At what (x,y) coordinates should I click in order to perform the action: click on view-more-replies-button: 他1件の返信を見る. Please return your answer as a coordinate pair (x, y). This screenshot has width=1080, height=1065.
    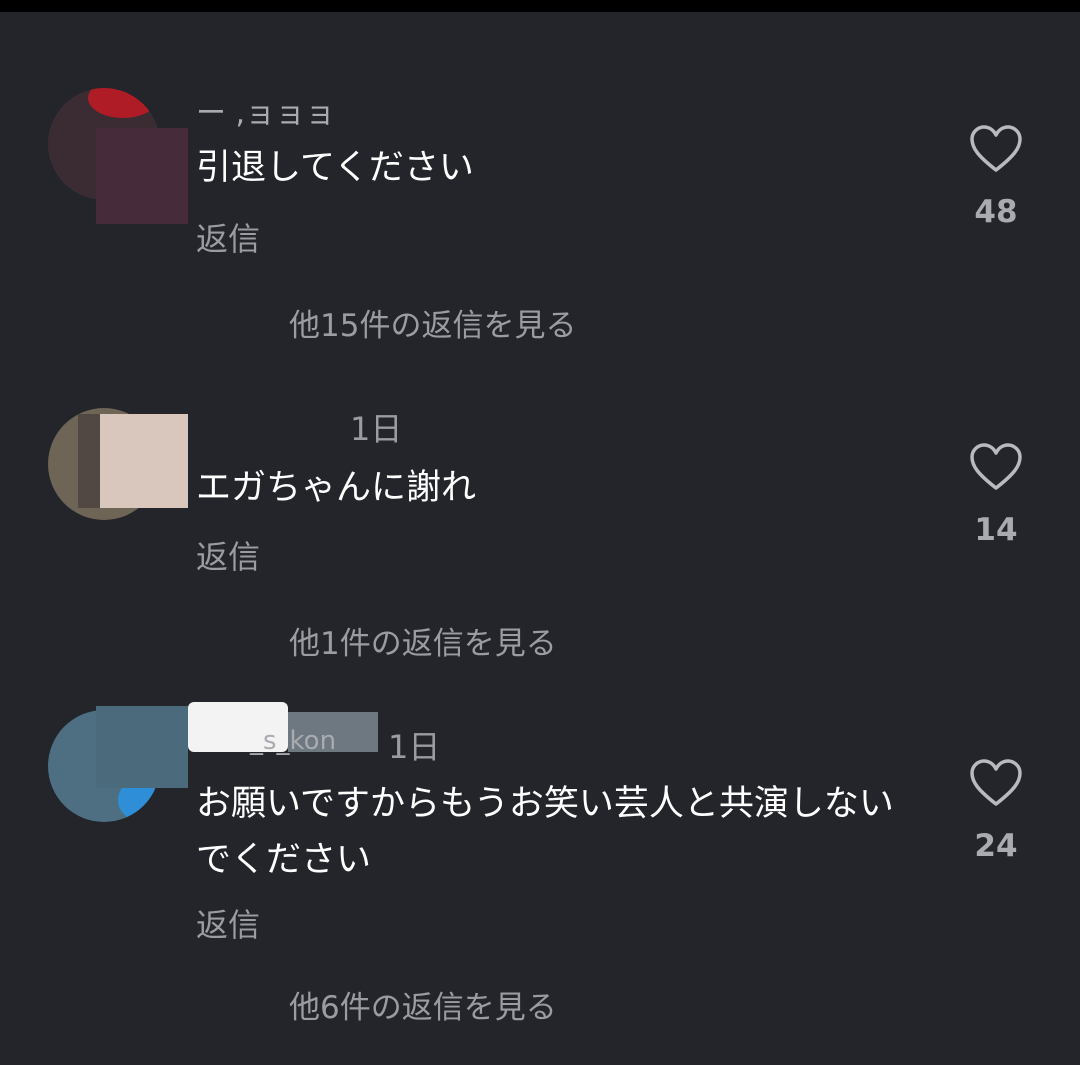
    Looking at the image, I should click on (423, 640).